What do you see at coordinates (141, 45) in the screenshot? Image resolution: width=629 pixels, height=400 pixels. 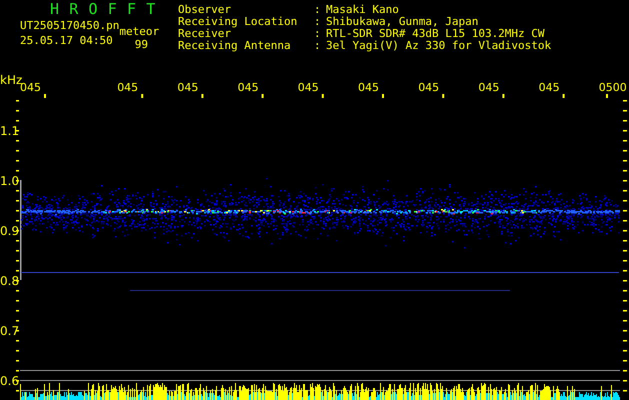 I see `count-value: 99` at bounding box center [141, 45].